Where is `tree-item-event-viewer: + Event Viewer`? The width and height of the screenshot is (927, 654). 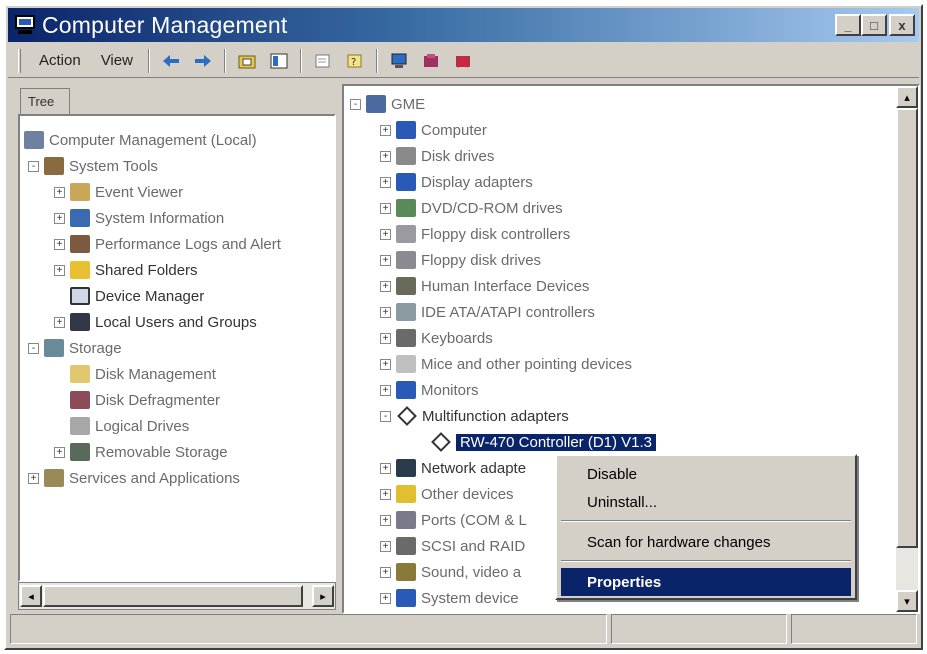
tree-item-event-viewer: + Event Viewer is located at coordinates (118, 192).